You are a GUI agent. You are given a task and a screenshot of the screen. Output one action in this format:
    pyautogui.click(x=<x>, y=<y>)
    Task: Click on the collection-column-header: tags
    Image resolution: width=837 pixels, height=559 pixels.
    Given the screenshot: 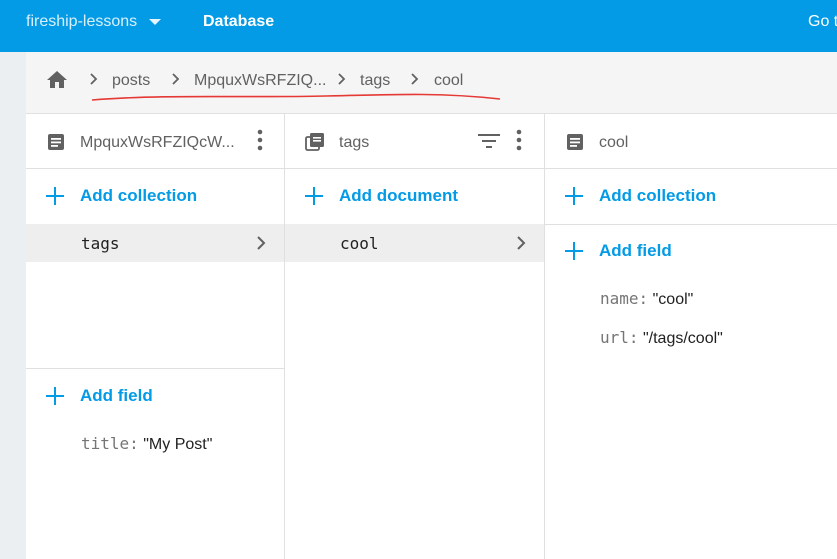 What is the action you would take?
    pyautogui.click(x=414, y=141)
    